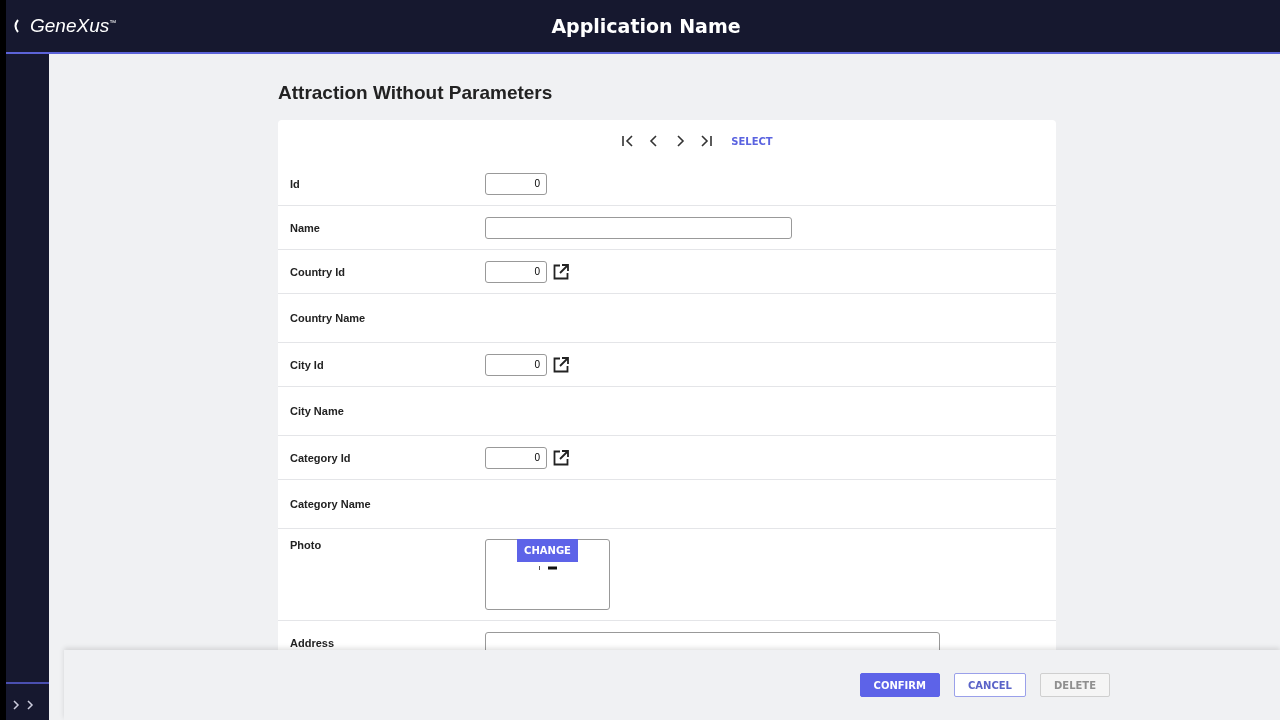 This screenshot has height=720, width=1280. I want to click on select-link: SELECT, so click(752, 141).